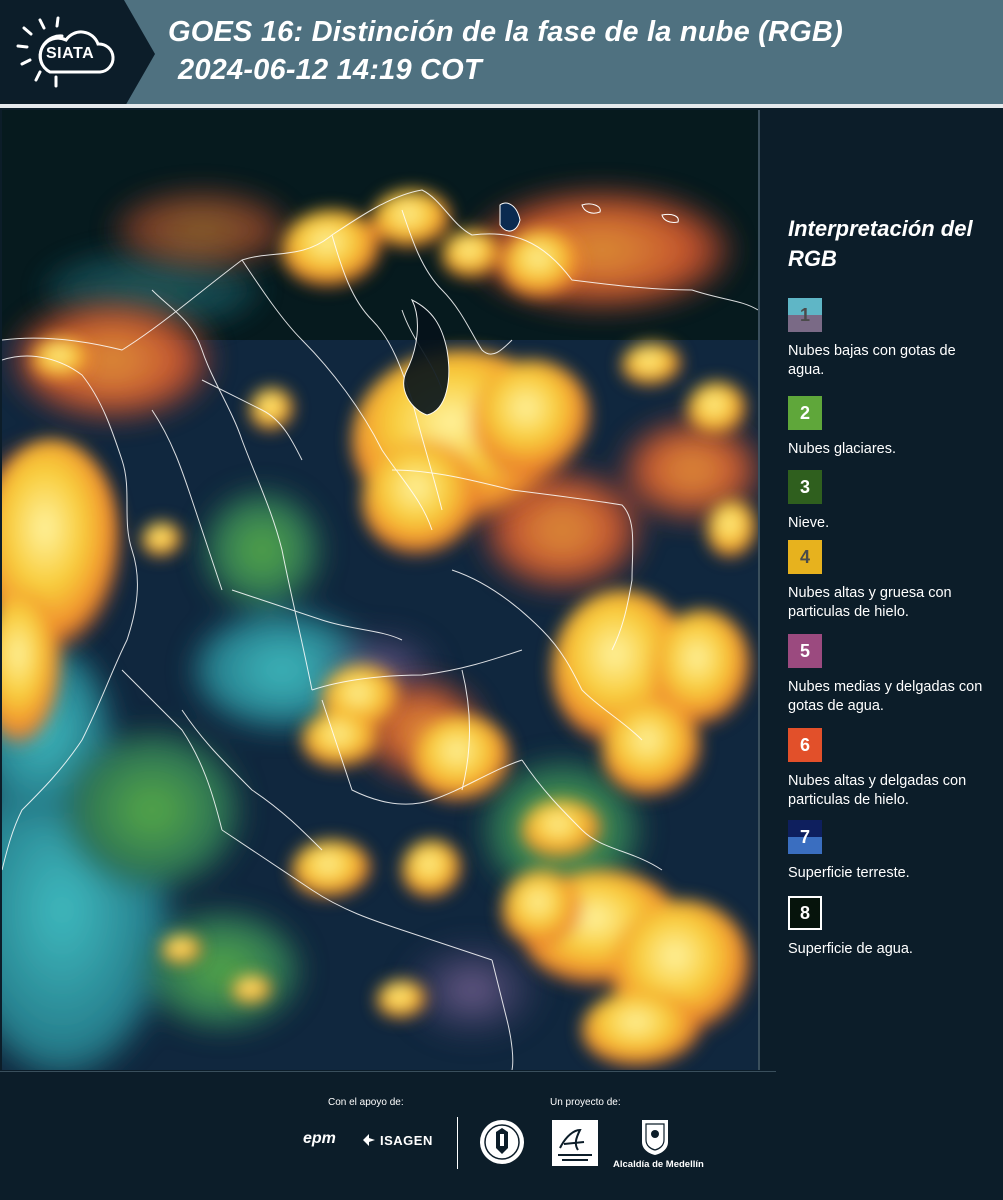 This screenshot has height=1200, width=1003. Describe the element at coordinates (585, 1102) in the screenshot. I see `project-label: Un proyecto de:` at that location.